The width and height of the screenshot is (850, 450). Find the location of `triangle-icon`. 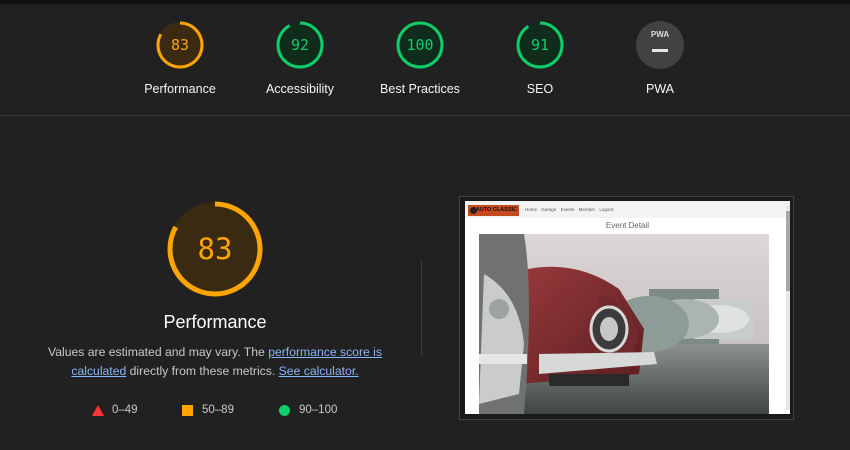

triangle-icon is located at coordinates (98, 410).